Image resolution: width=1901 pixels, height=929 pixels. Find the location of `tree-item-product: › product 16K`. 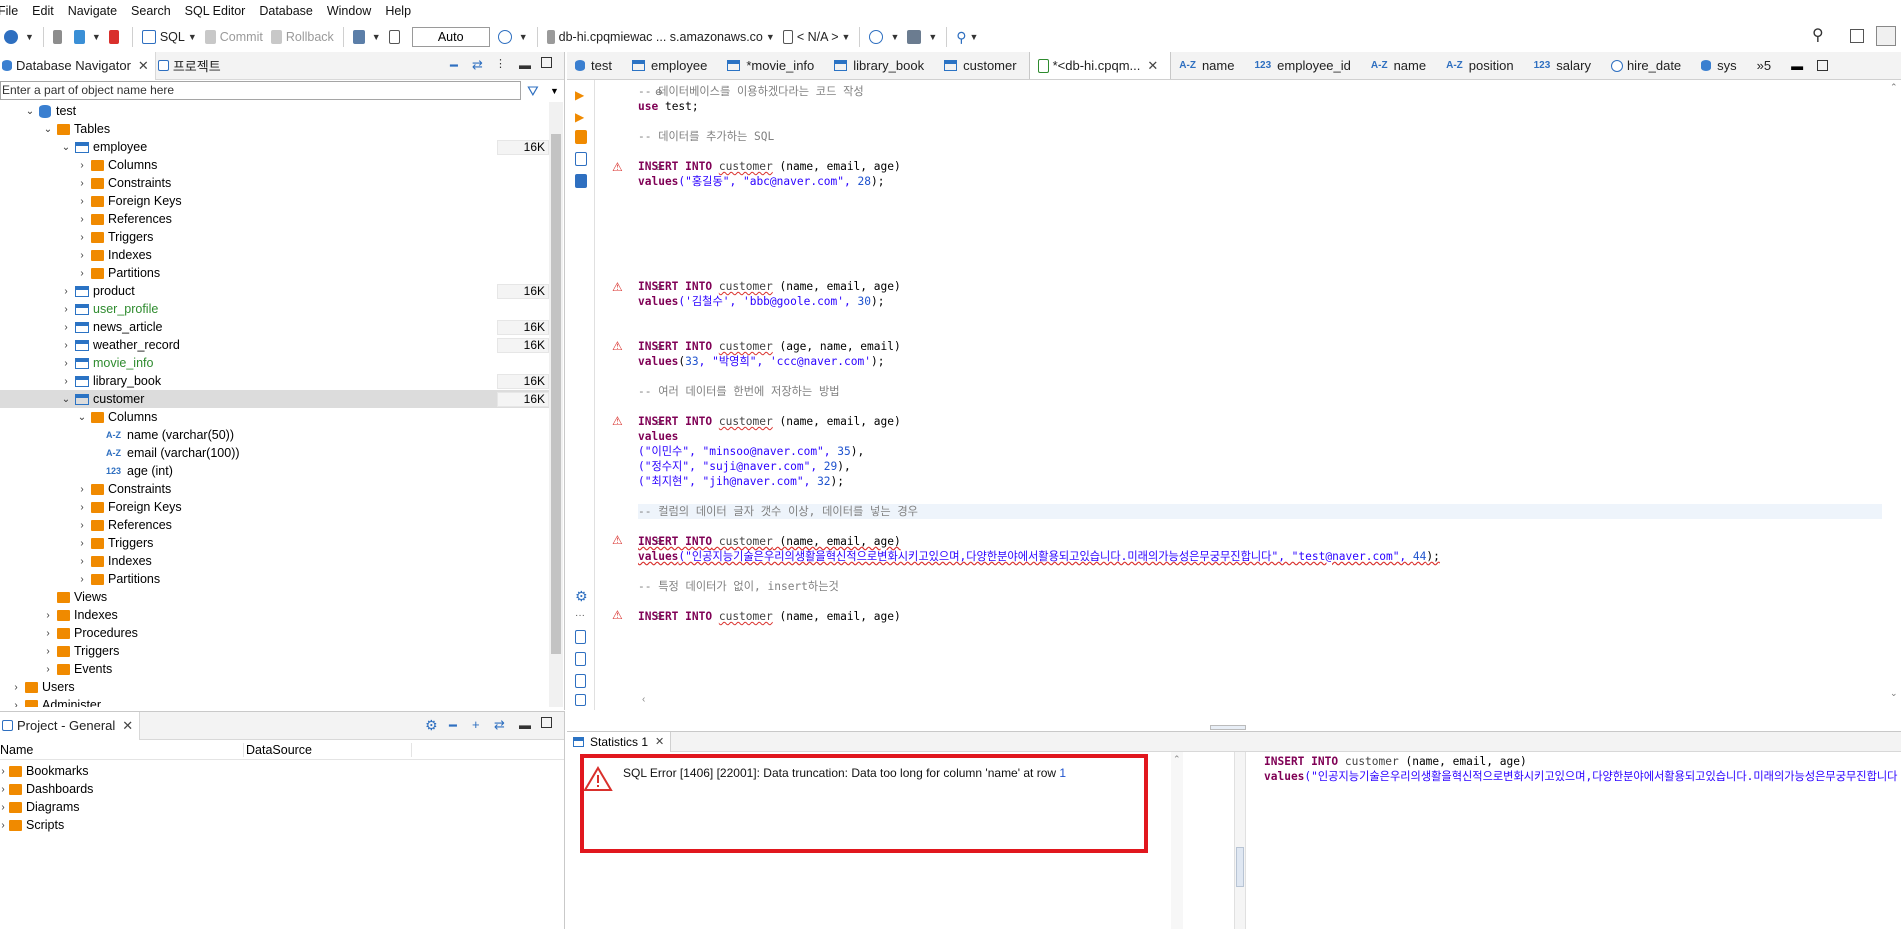

tree-item-product: › product 16K is located at coordinates (304, 291).